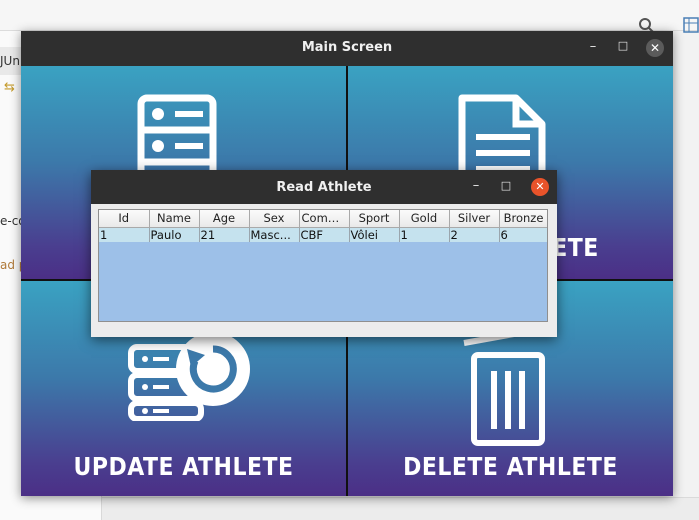 This screenshot has height=520, width=699. I want to click on column-header: Age, so click(224, 219).